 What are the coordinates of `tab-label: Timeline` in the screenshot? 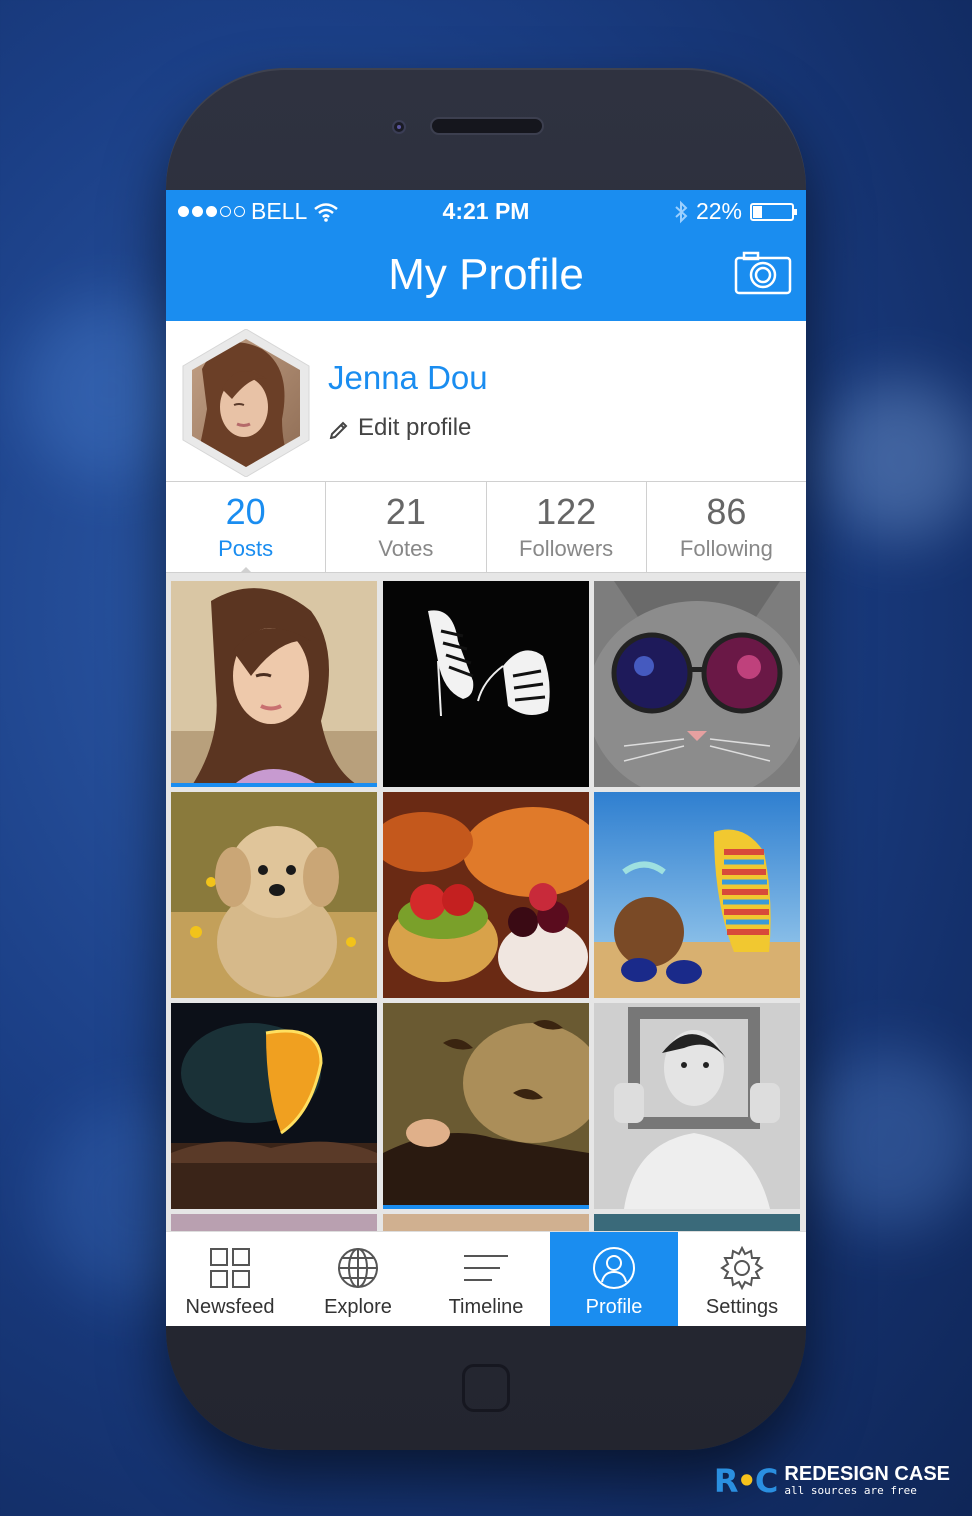 It's located at (486, 1307).